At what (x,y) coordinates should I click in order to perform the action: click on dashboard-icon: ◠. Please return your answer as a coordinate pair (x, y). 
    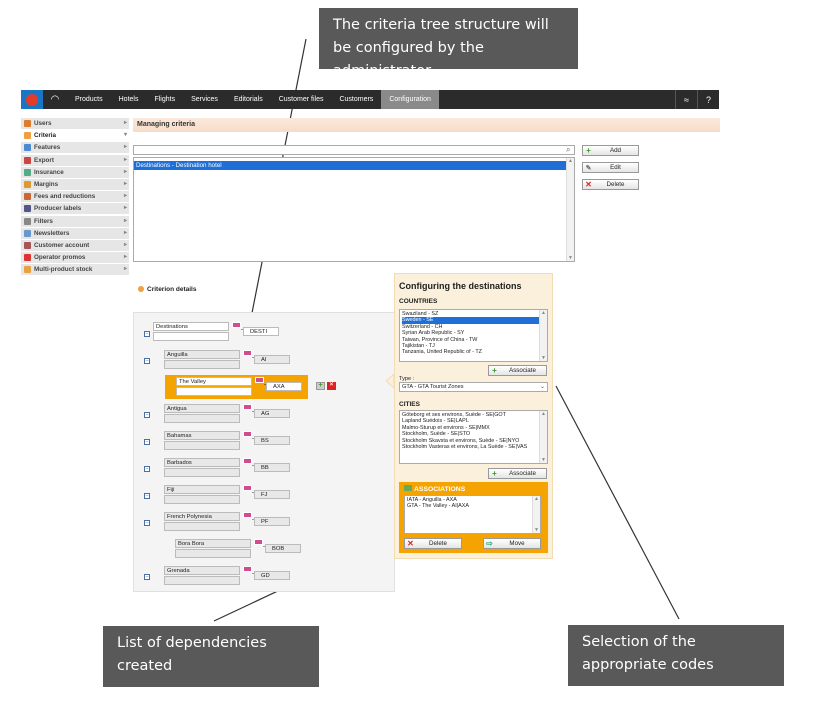
    Looking at the image, I should click on (55, 99).